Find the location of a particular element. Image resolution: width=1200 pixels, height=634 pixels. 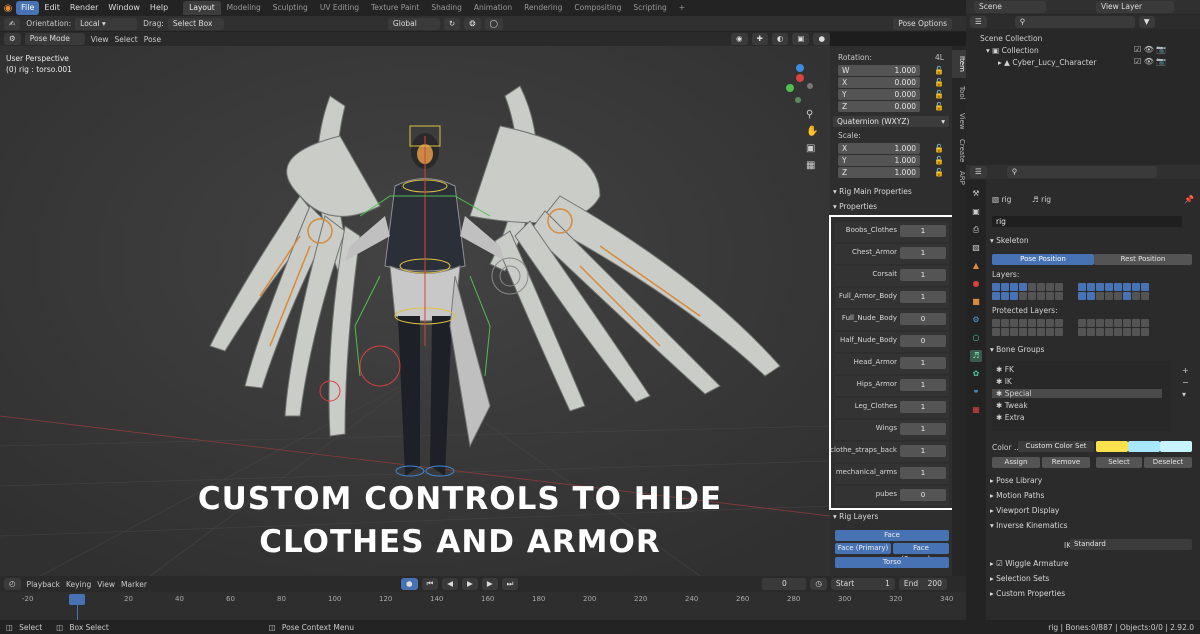

rig-layers-header: ▾ Rig Layers is located at coordinates (855, 517).